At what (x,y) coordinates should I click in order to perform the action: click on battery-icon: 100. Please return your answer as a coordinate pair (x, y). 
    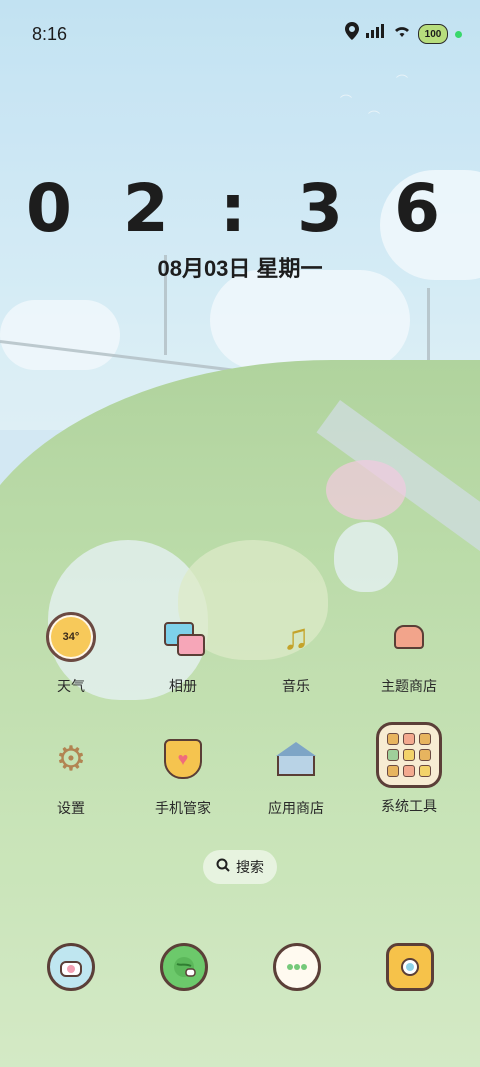
    Looking at the image, I should click on (433, 34).